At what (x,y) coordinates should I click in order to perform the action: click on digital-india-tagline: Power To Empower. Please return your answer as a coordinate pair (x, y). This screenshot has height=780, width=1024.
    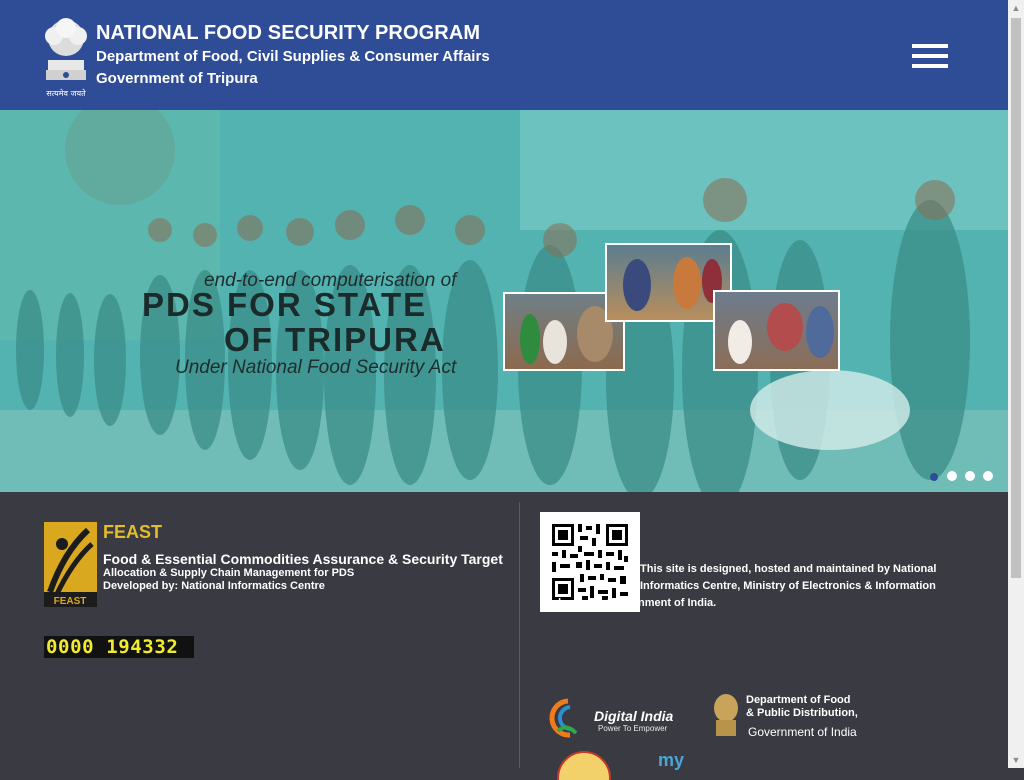
    Looking at the image, I should click on (633, 728).